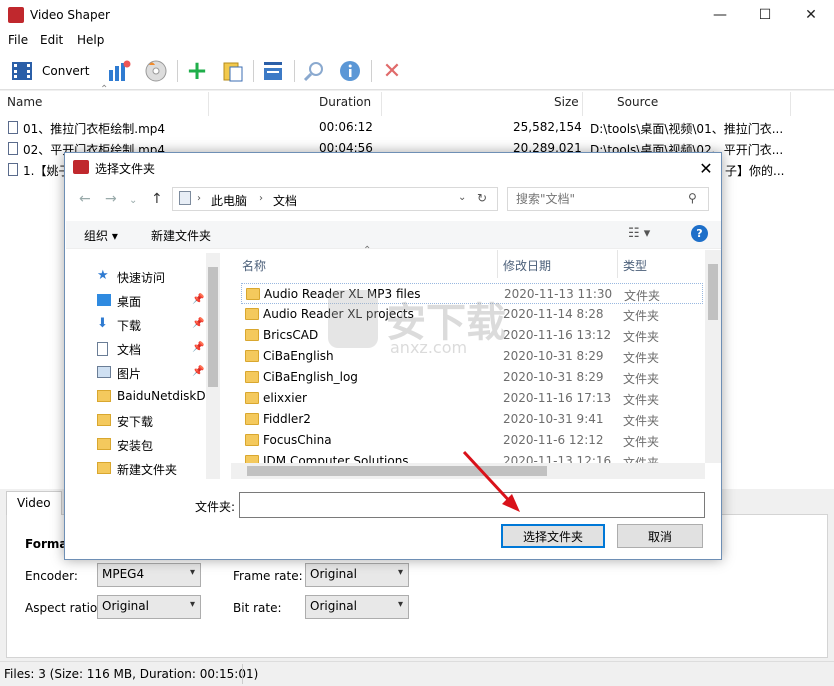 Image resolution: width=834 pixels, height=686 pixels. What do you see at coordinates (197, 71) in the screenshot?
I see `add-icon: +` at bounding box center [197, 71].